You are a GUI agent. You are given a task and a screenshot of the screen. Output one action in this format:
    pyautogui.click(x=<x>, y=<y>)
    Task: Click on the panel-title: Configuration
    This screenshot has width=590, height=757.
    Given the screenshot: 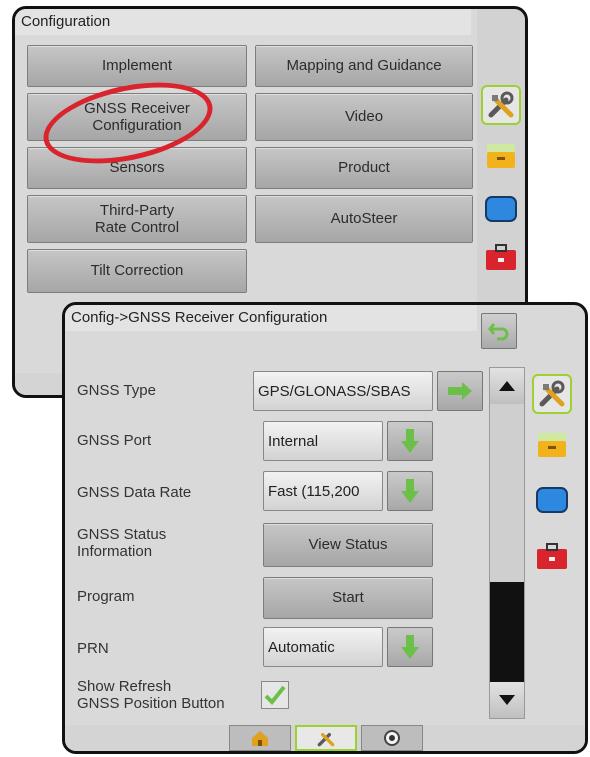 What is the action you would take?
    pyautogui.click(x=243, y=22)
    